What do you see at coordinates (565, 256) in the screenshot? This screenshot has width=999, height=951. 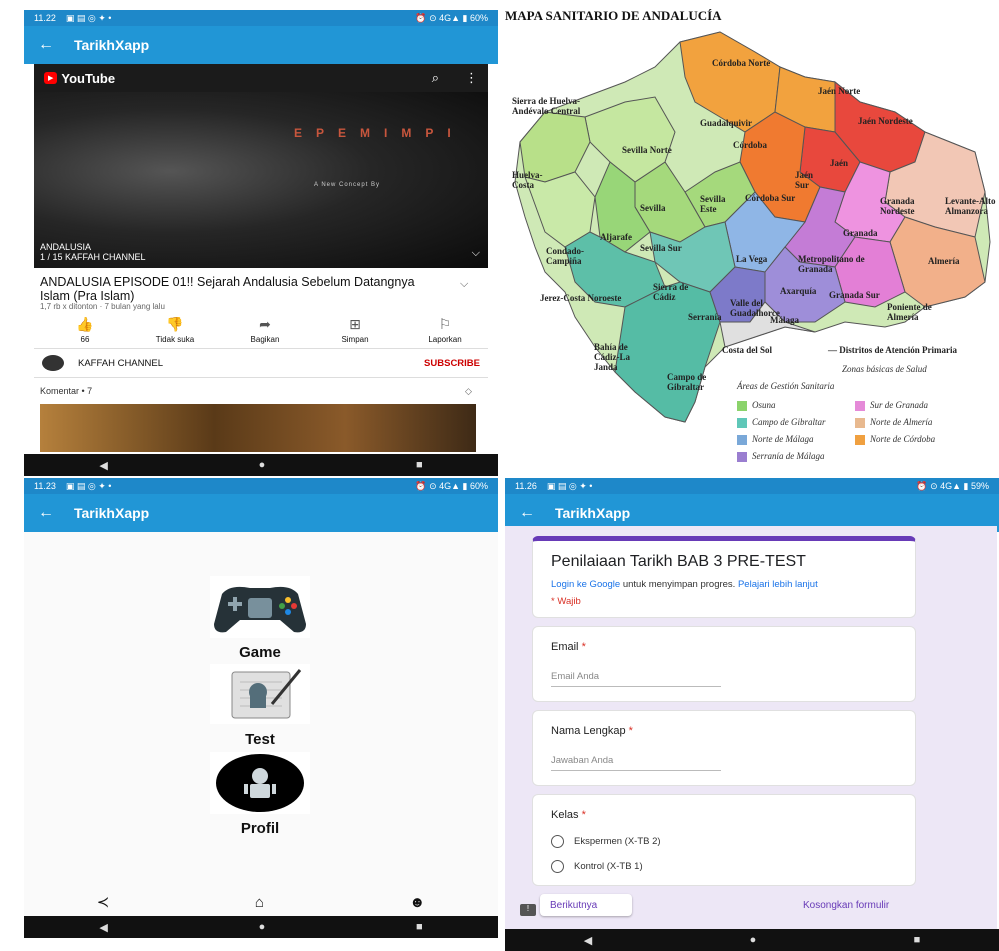 I see `map-label: Condado-Campiña` at bounding box center [565, 256].